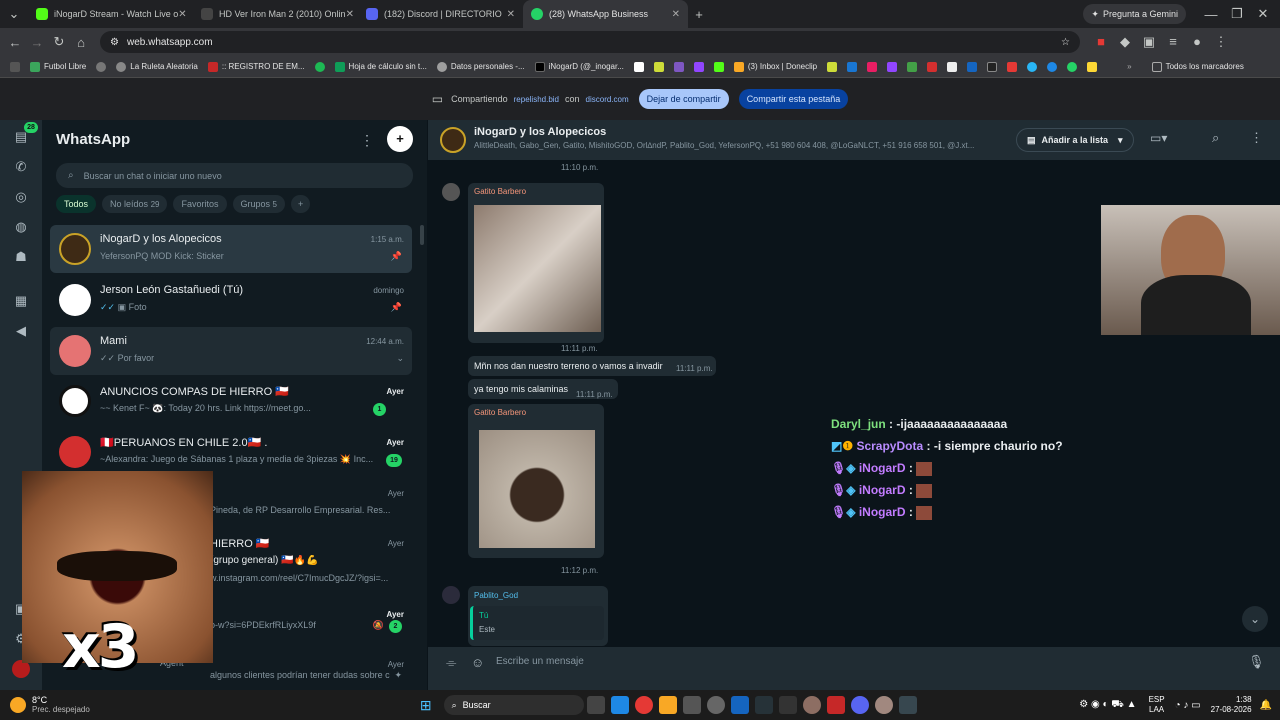 The width and height of the screenshot is (1280, 720). I want to click on scroll-down-button: ⌄, so click(1255, 619).